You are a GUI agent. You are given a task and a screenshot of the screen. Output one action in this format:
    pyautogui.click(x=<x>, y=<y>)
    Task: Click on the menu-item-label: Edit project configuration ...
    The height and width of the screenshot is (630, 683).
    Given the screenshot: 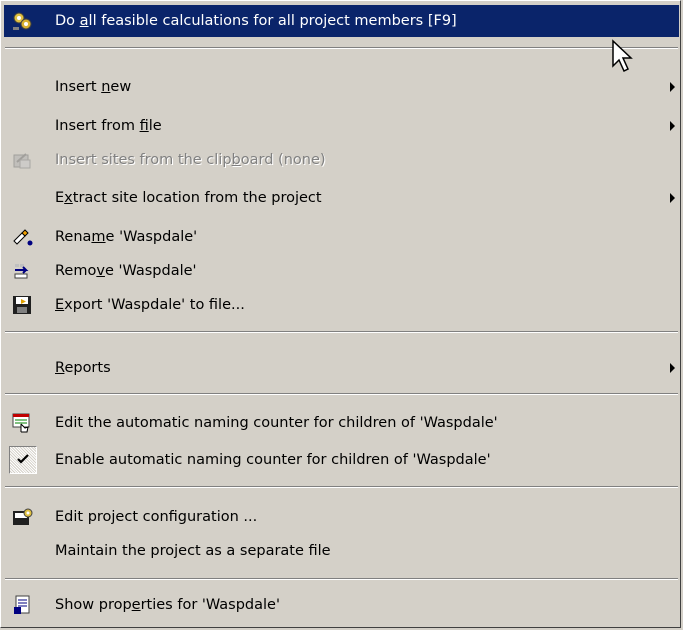 What is the action you would take?
    pyautogui.click(x=156, y=517)
    